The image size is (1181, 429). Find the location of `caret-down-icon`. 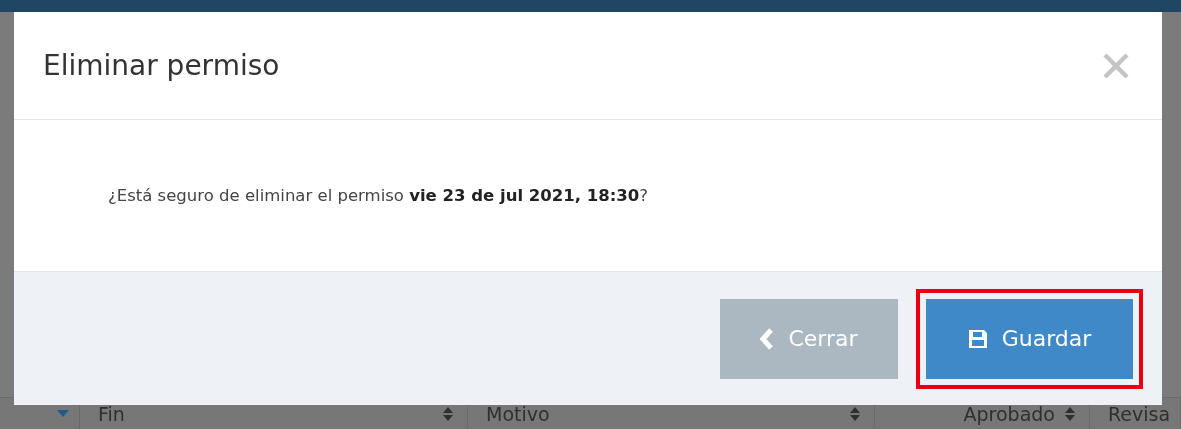

caret-down-icon is located at coordinates (63, 413).